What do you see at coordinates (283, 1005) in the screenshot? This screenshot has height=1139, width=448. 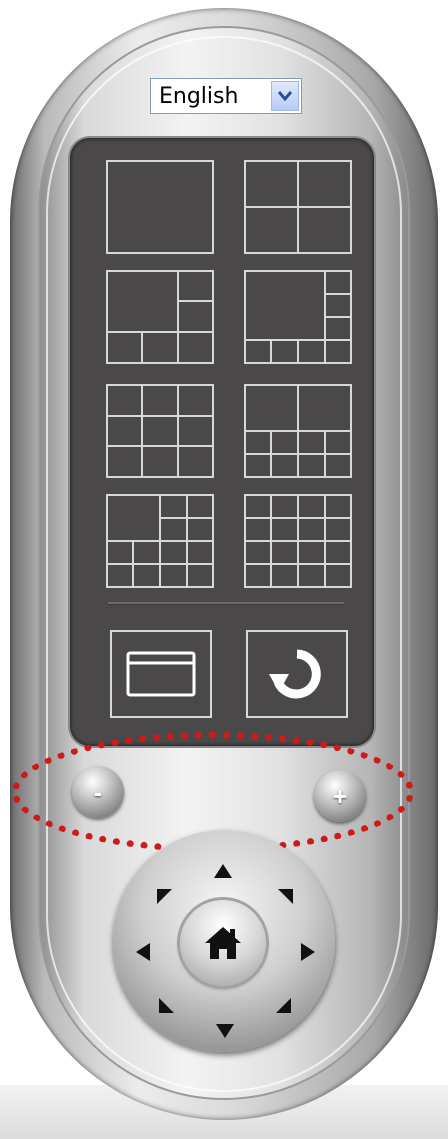 I see `arrow-down-right-icon` at bounding box center [283, 1005].